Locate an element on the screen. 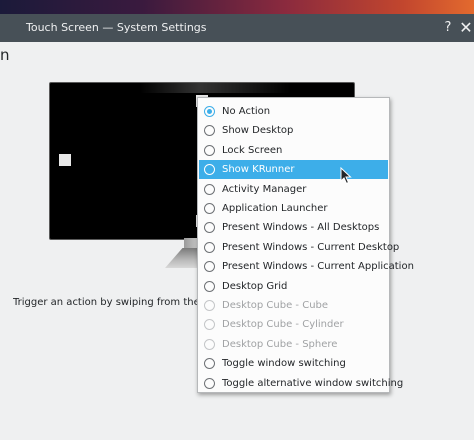 The height and width of the screenshot is (440, 474). menu-item: Present Windows - Current Application is located at coordinates (306, 266).